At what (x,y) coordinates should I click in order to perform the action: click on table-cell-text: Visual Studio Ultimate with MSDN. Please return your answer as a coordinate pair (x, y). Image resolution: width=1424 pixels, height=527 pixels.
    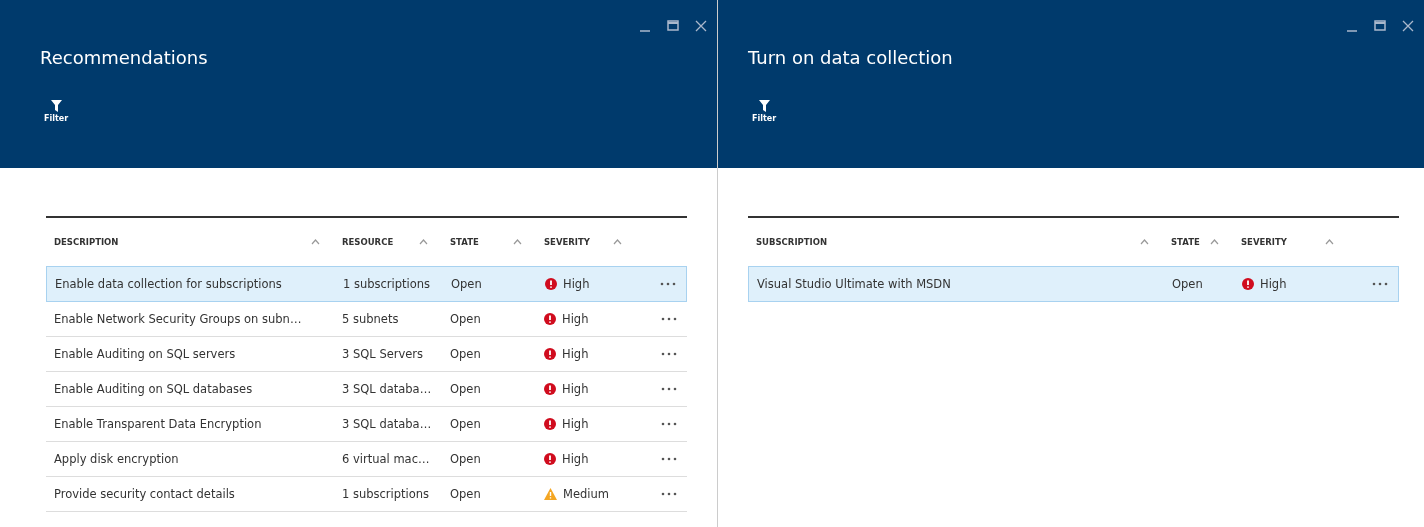
    Looking at the image, I should click on (854, 284).